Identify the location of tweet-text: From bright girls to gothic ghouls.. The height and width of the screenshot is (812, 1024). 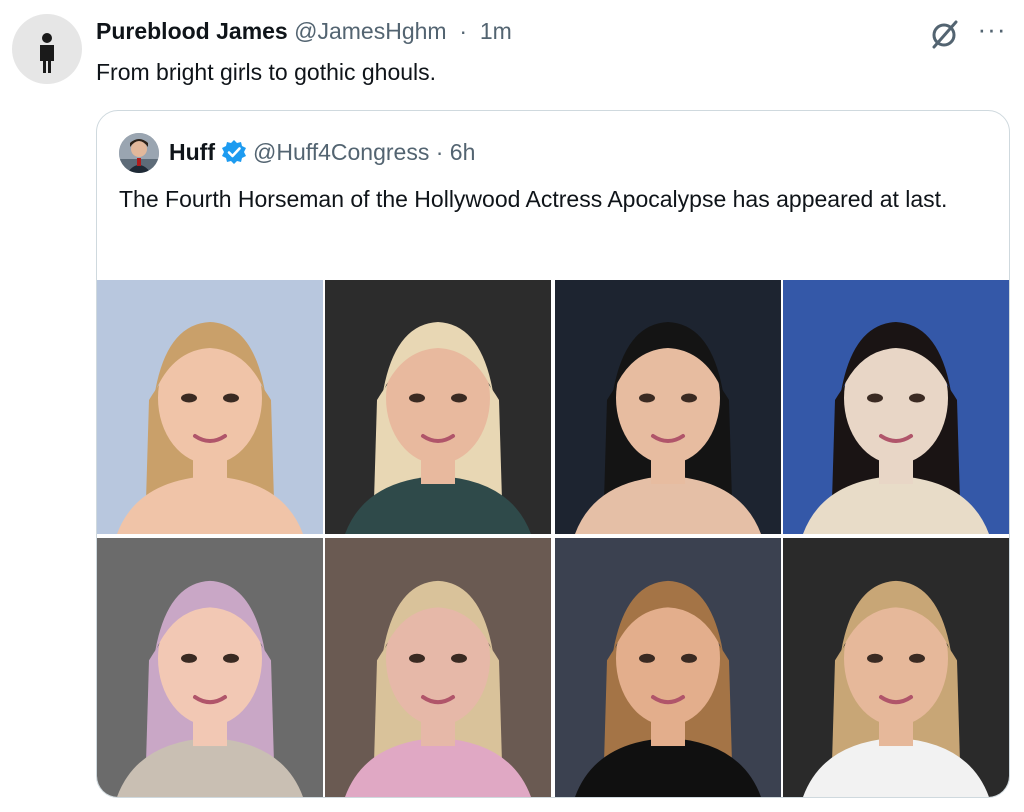
(266, 72).